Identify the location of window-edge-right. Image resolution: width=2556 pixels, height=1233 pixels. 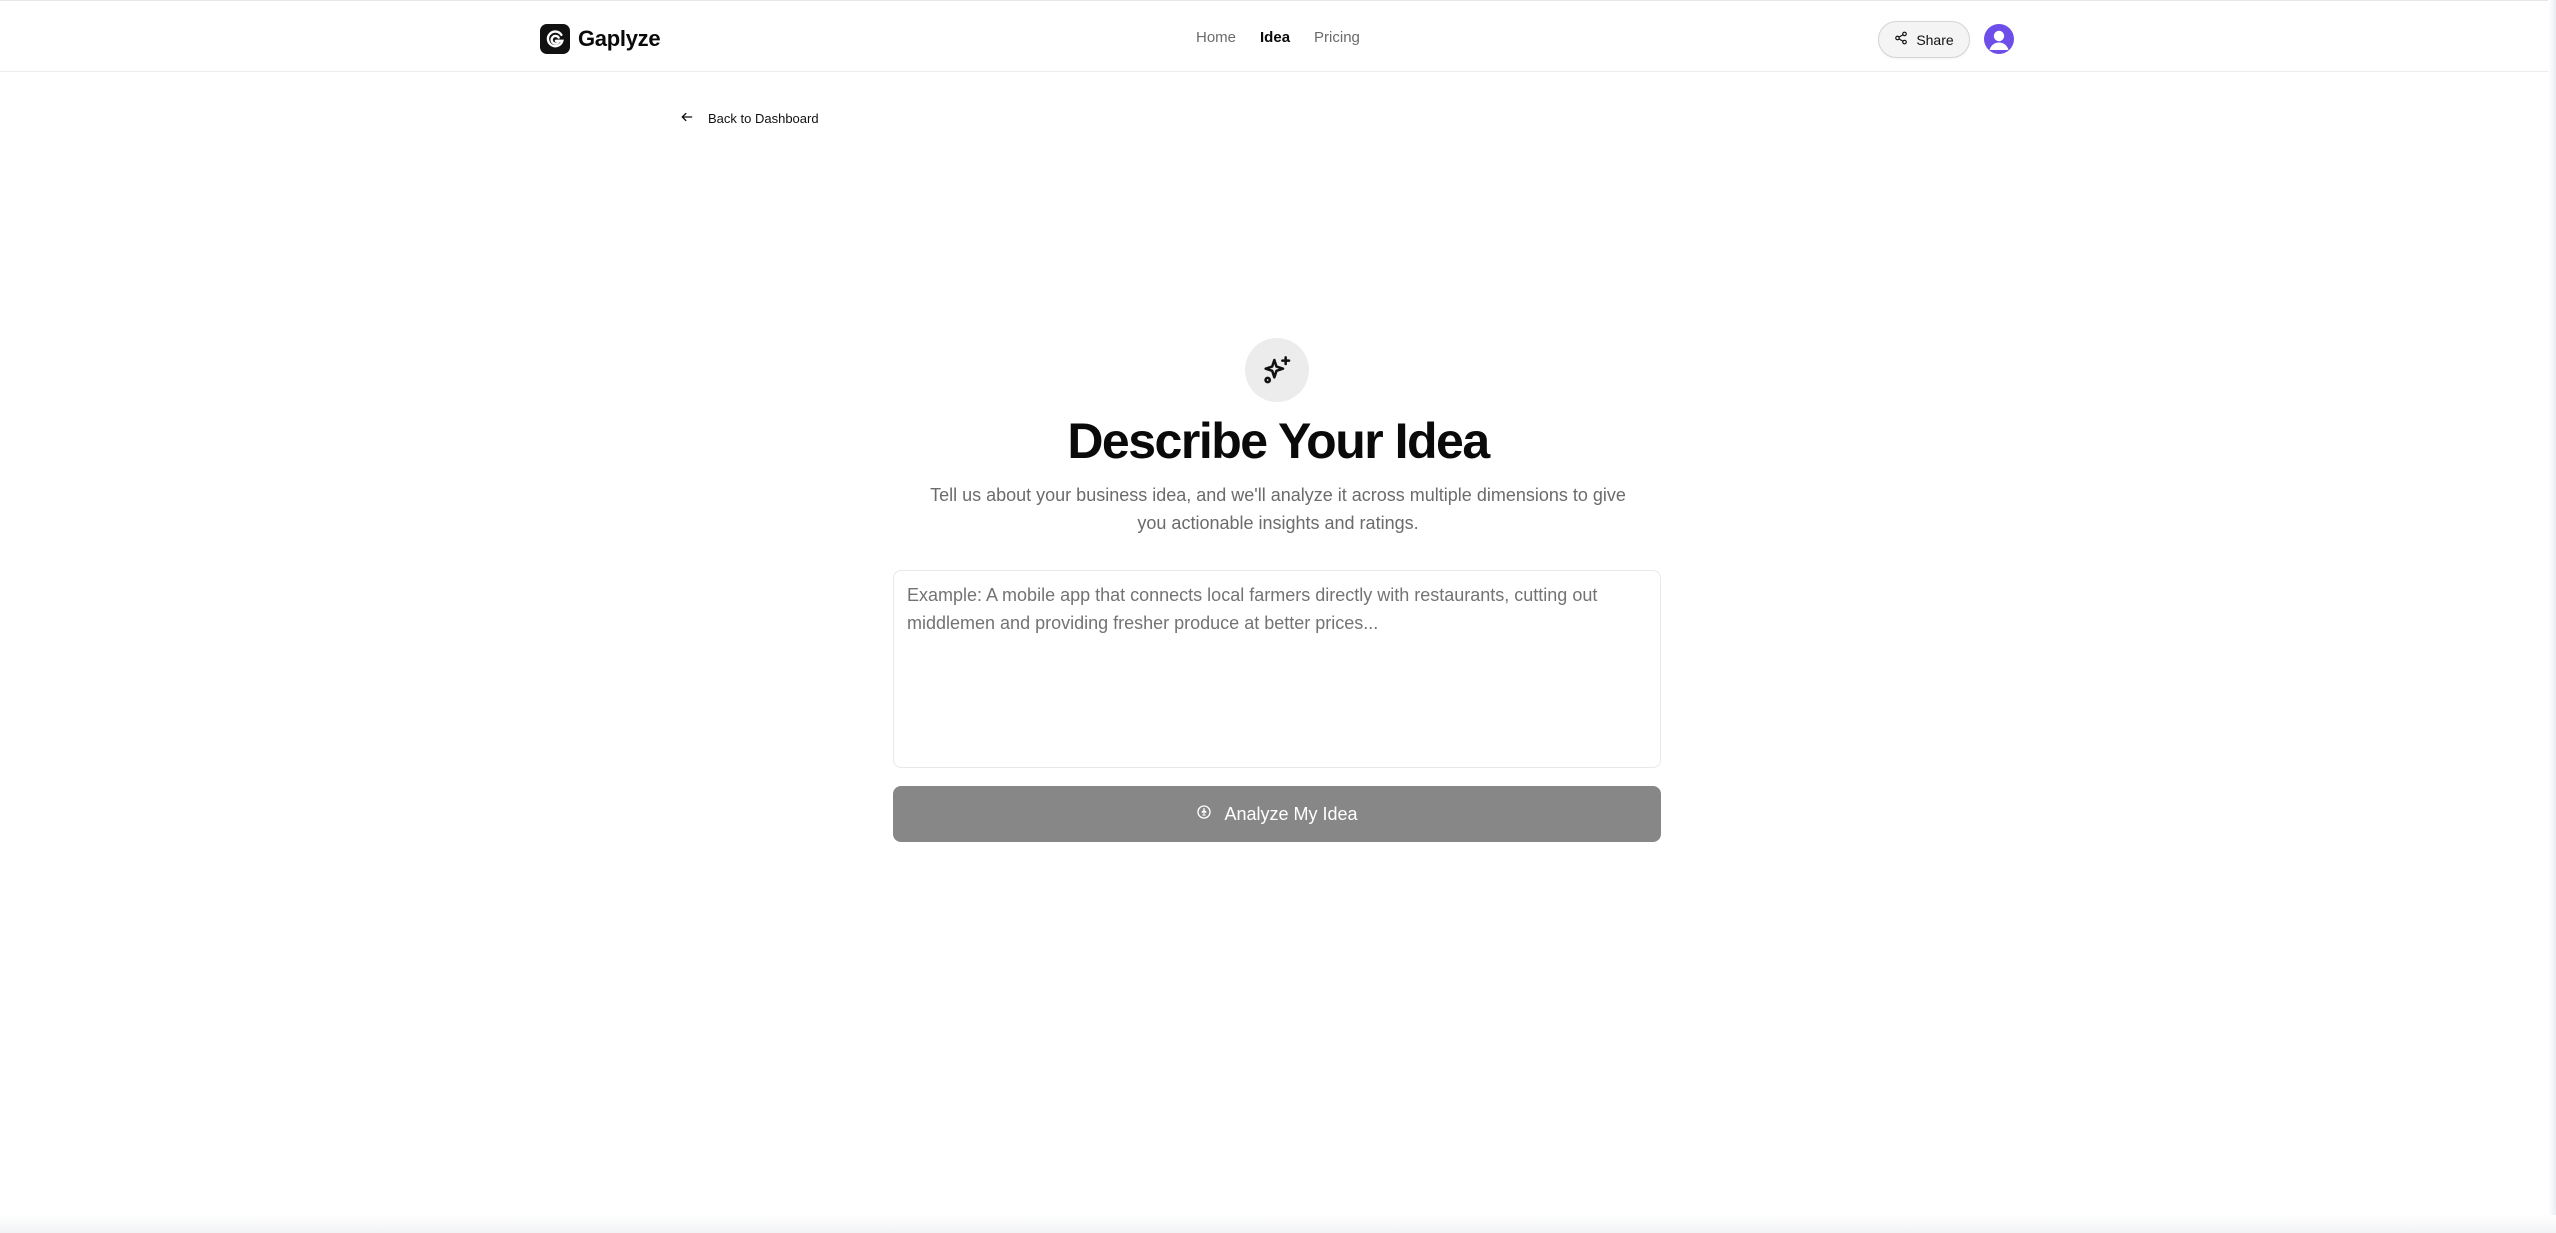
(2552, 616).